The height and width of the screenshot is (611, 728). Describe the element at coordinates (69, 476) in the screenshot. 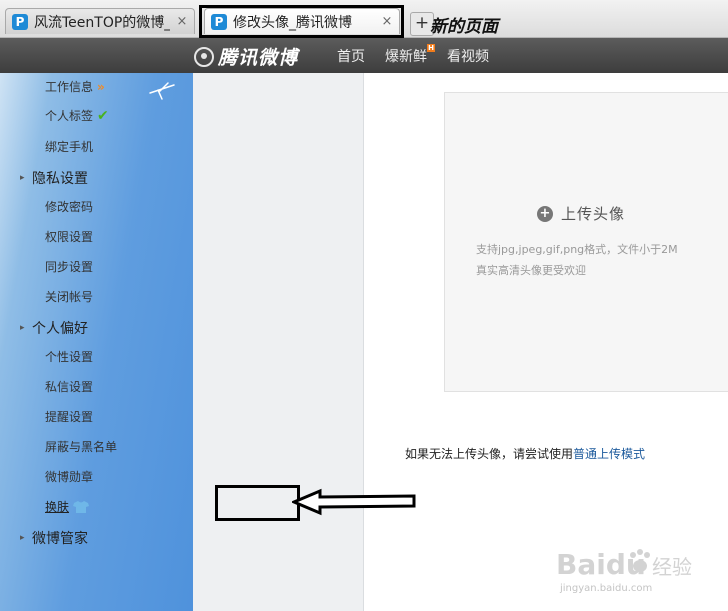

I see `sidebar-item-medals: 微博勋章` at that location.